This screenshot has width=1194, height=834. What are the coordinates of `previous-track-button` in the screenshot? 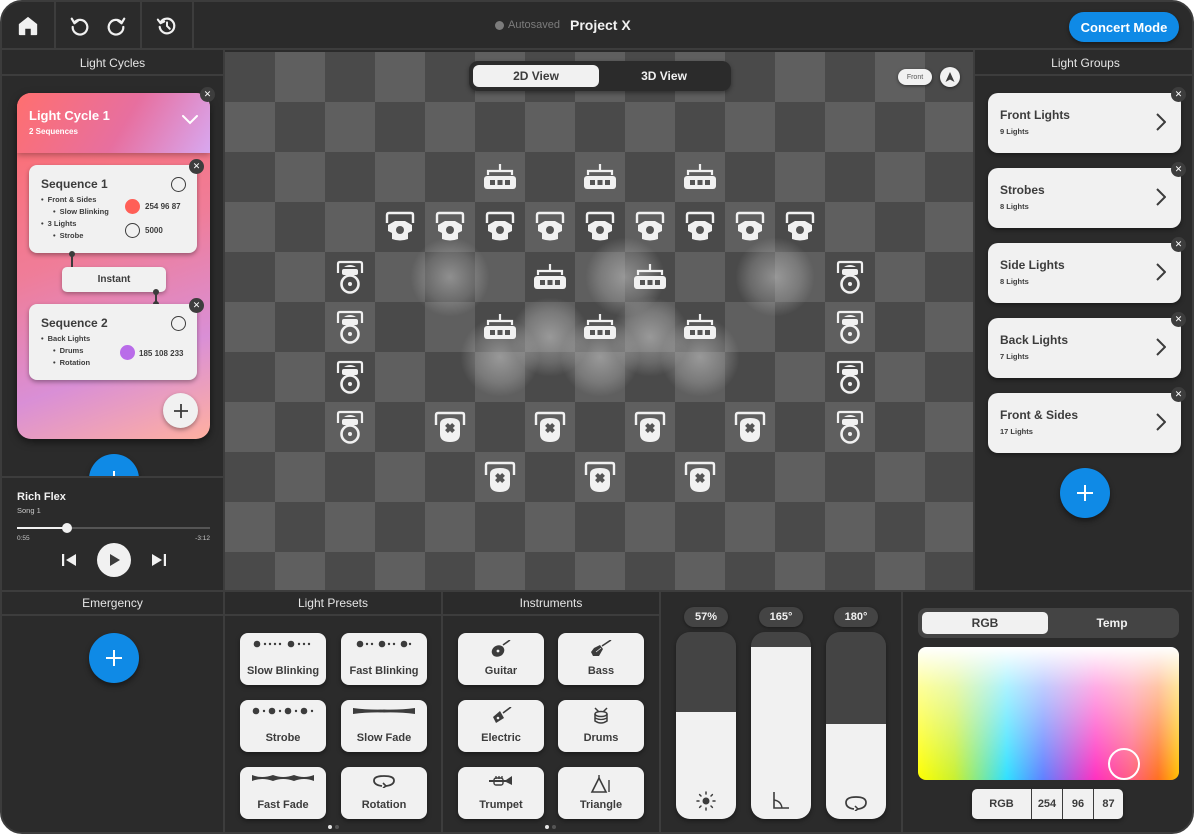 It's located at (69, 562).